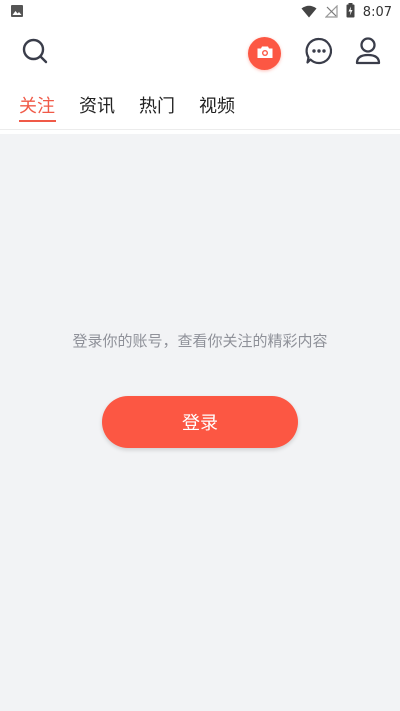  What do you see at coordinates (37, 121) in the screenshot?
I see `tab-indicator` at bounding box center [37, 121].